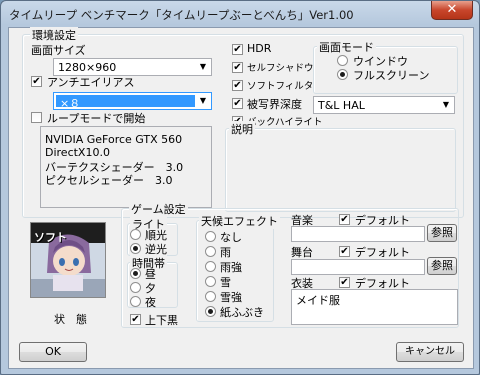  What do you see at coordinates (382, 252) in the screenshot?
I see `stage-default-label: デフォルト` at bounding box center [382, 252].